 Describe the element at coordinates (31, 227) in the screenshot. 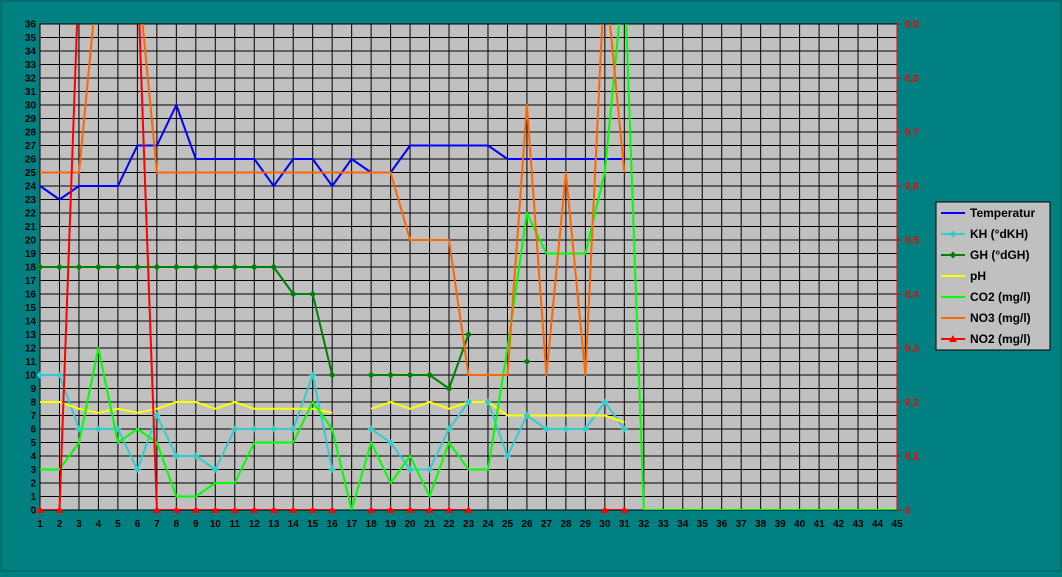

I see `y-tick-label: 21` at that location.